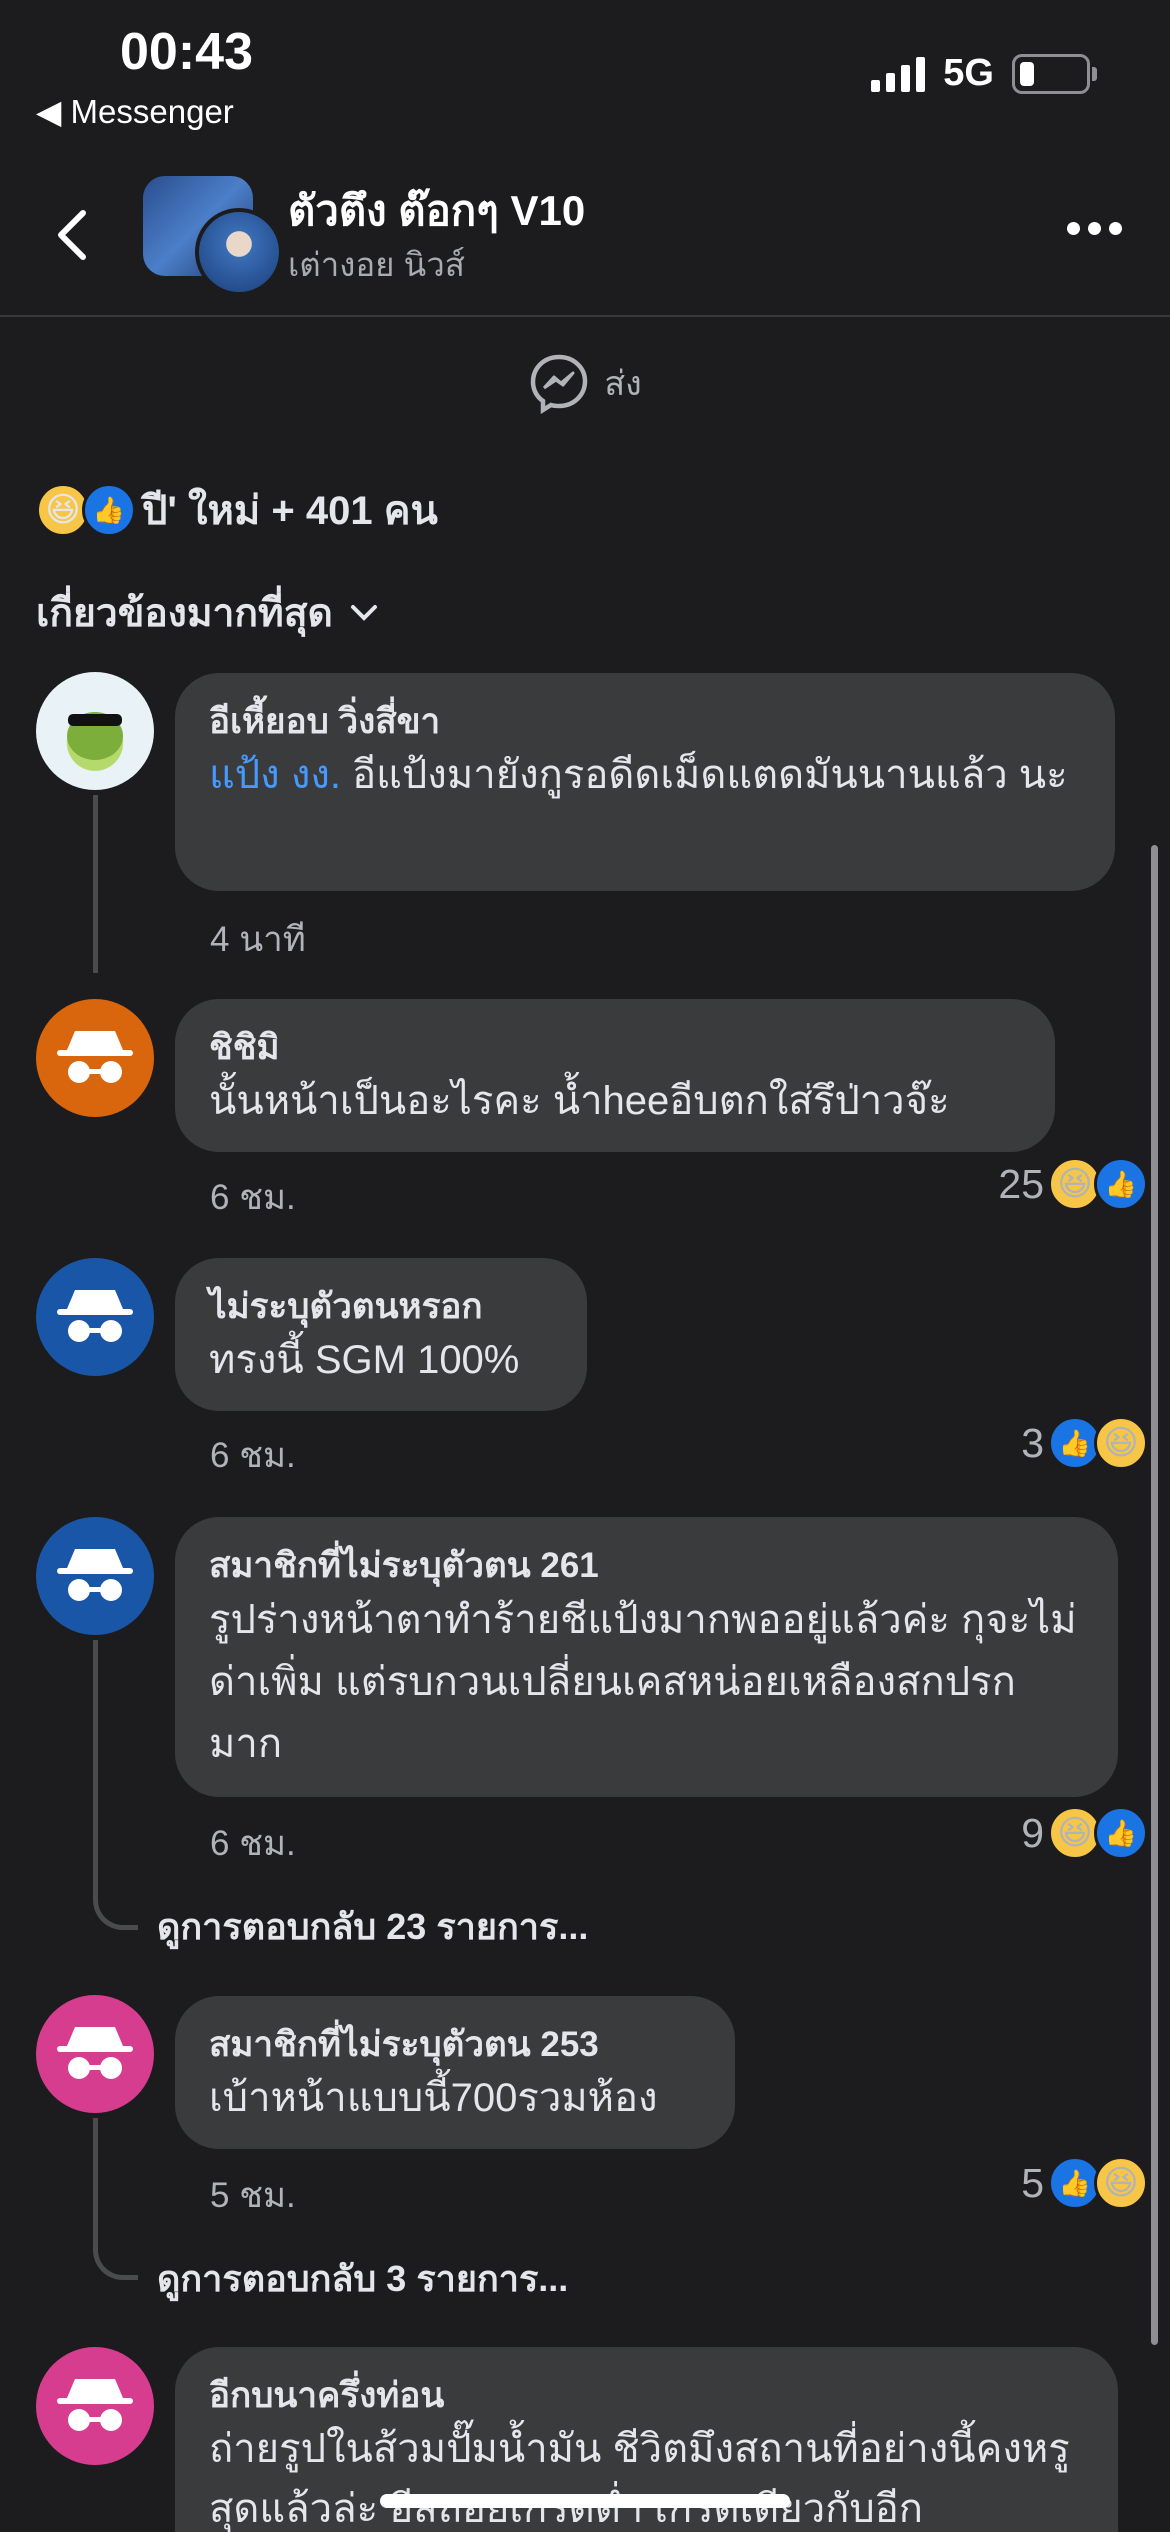 The width and height of the screenshot is (1170, 2532). What do you see at coordinates (559, 384) in the screenshot?
I see `messenger-icon` at bounding box center [559, 384].